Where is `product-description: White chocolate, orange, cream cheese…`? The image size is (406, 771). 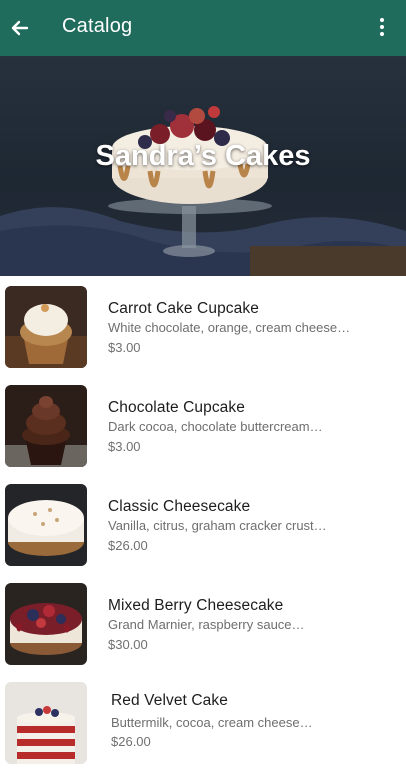
product-description: White chocolate, orange, cream cheese… is located at coordinates (229, 327).